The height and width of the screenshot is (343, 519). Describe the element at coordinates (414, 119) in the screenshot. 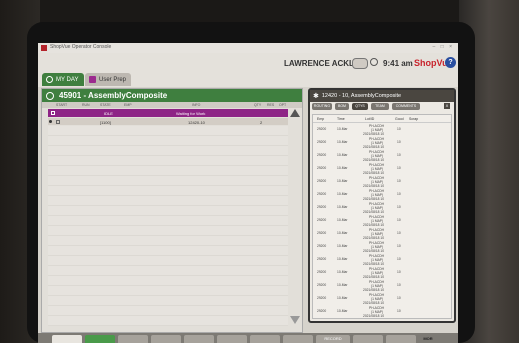

I see `col-scrap: Scrap` at that location.